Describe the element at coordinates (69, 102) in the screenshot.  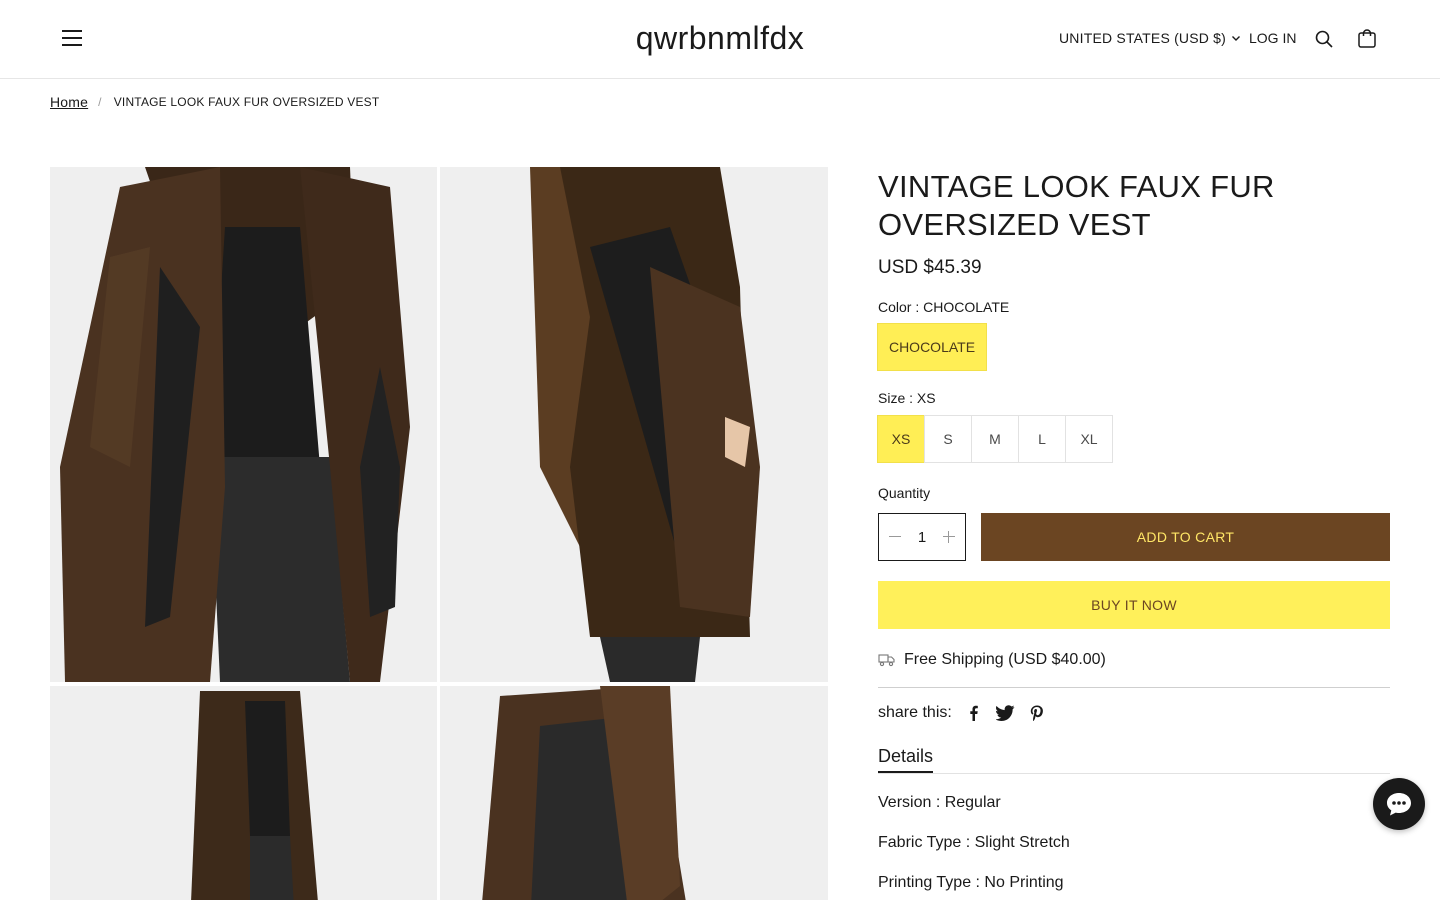
I see `breadcrumb-home: Home` at that location.